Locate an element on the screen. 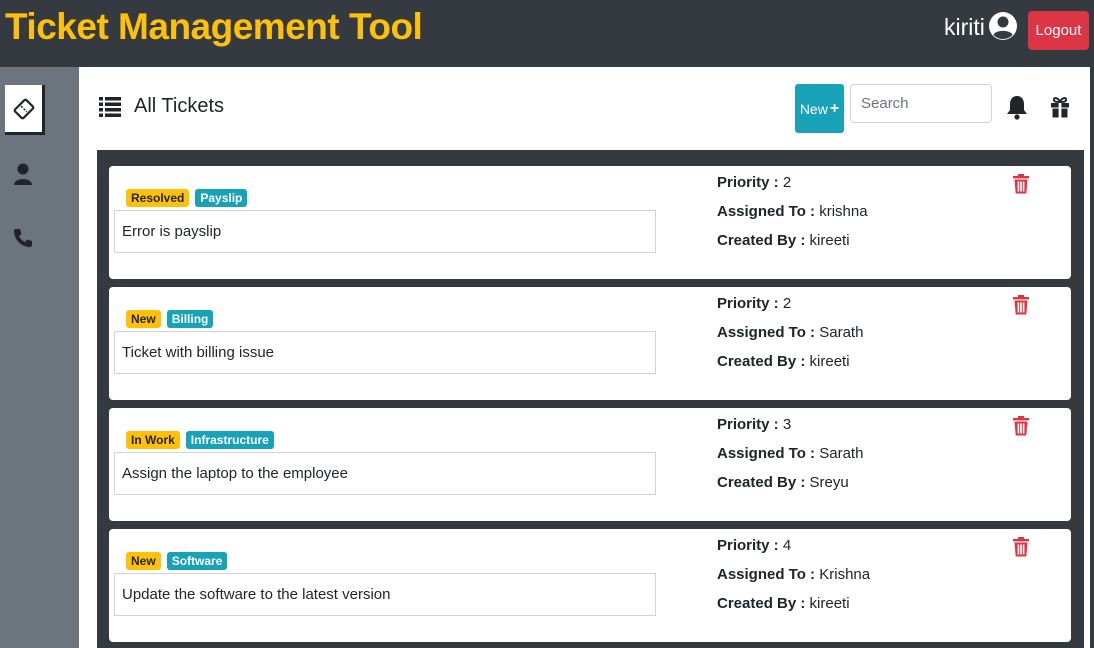  assigned-row: Assigned To : krishna is located at coordinates (792, 211).